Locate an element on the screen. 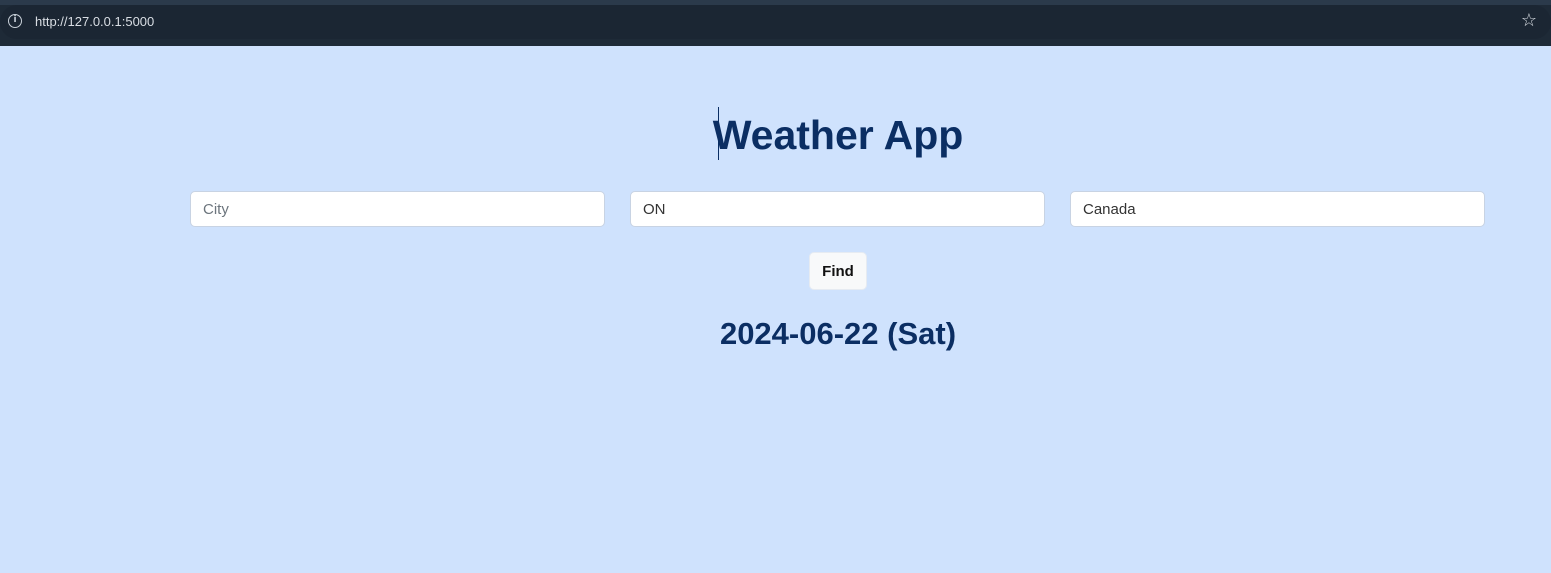  page-title: Weather App is located at coordinates (838, 135).